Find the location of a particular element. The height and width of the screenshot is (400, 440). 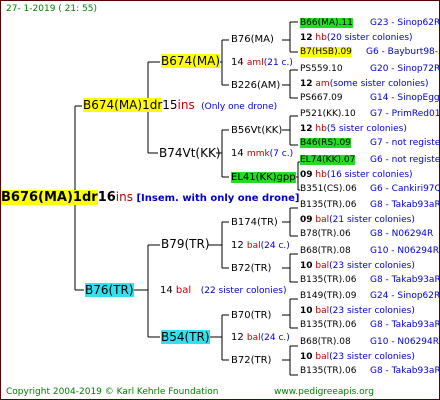

gen4-tail: G23 - Sinop62R is located at coordinates (405, 23).